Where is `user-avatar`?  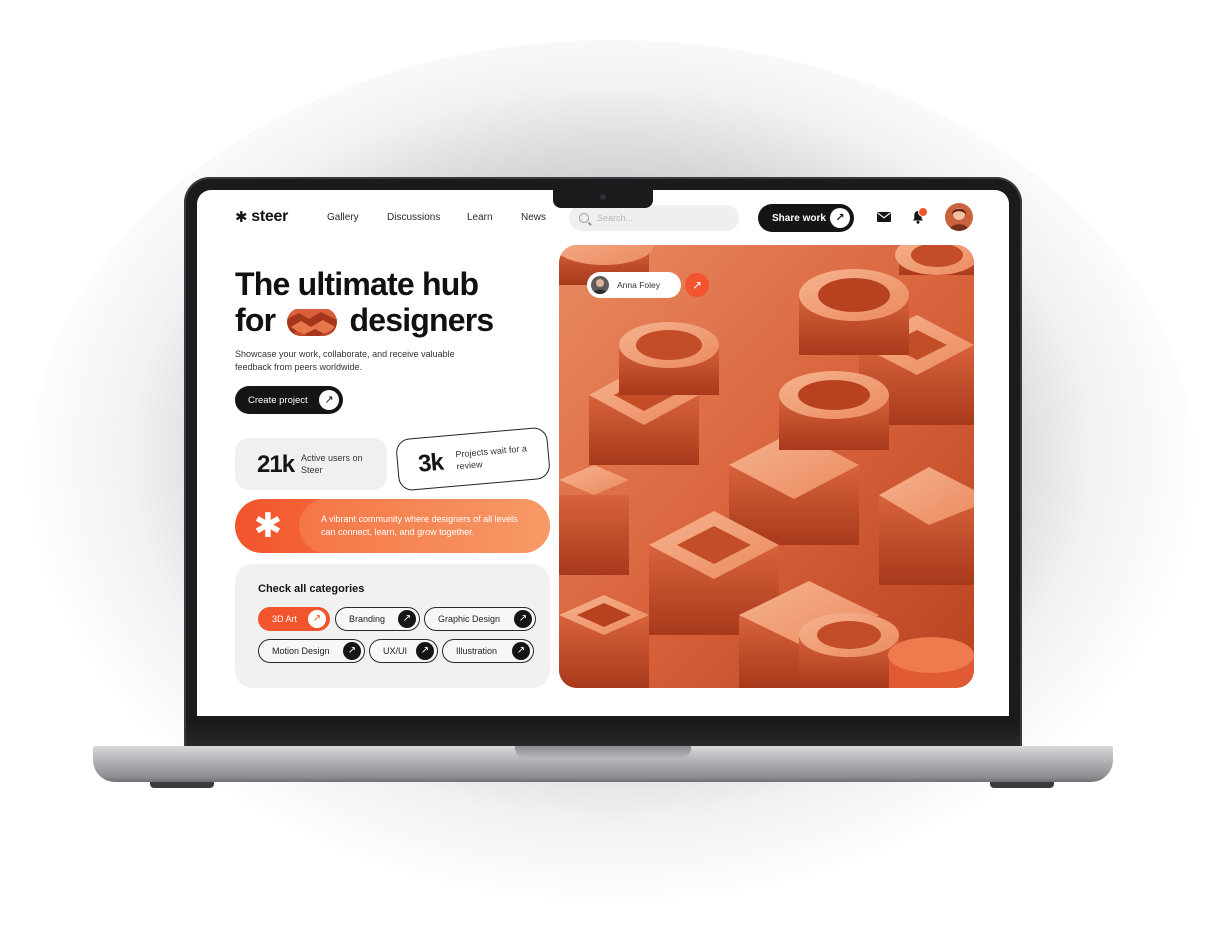 user-avatar is located at coordinates (959, 217).